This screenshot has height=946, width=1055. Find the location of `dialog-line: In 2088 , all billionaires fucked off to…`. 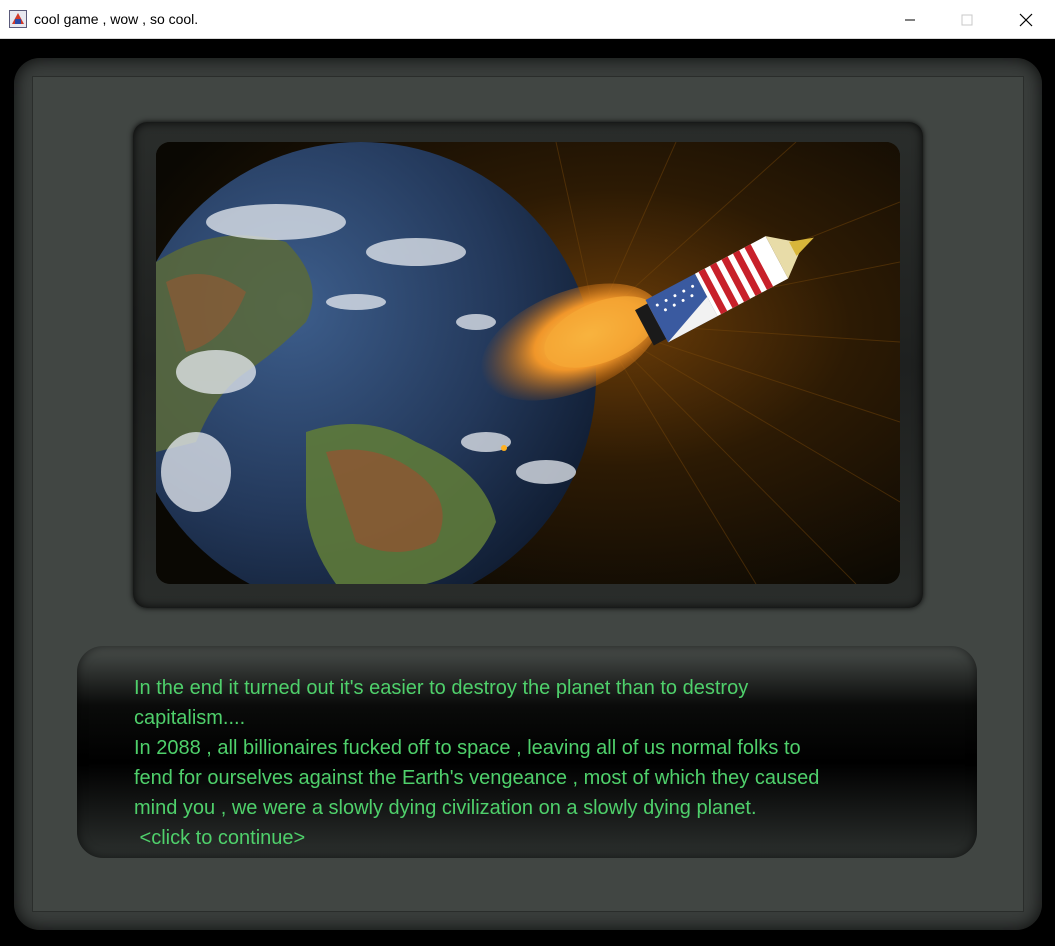

dialog-line: In 2088 , all billionaires fucked off to… is located at coordinates (467, 748).